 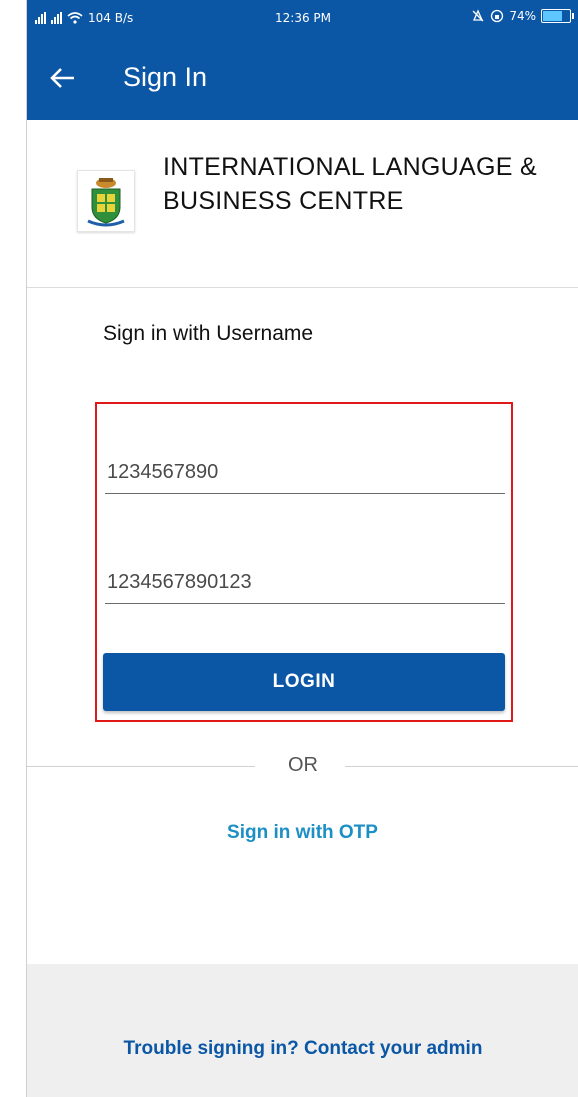 I want to click on org-header: INTERNATIONAL LANGUAGE & BUSINESS CENTRE, so click(x=302, y=204).